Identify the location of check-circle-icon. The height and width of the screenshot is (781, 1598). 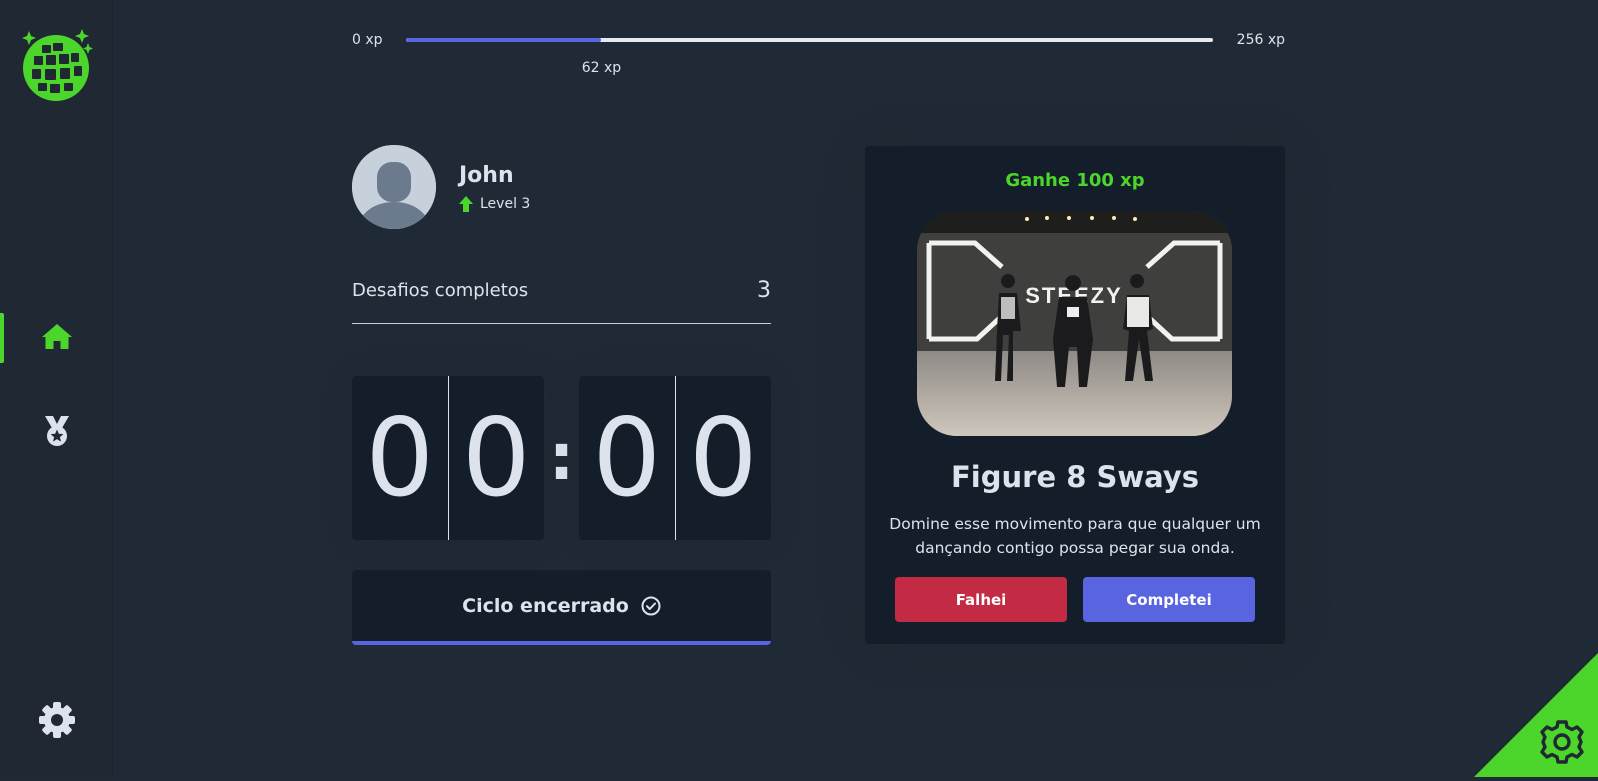
(651, 606).